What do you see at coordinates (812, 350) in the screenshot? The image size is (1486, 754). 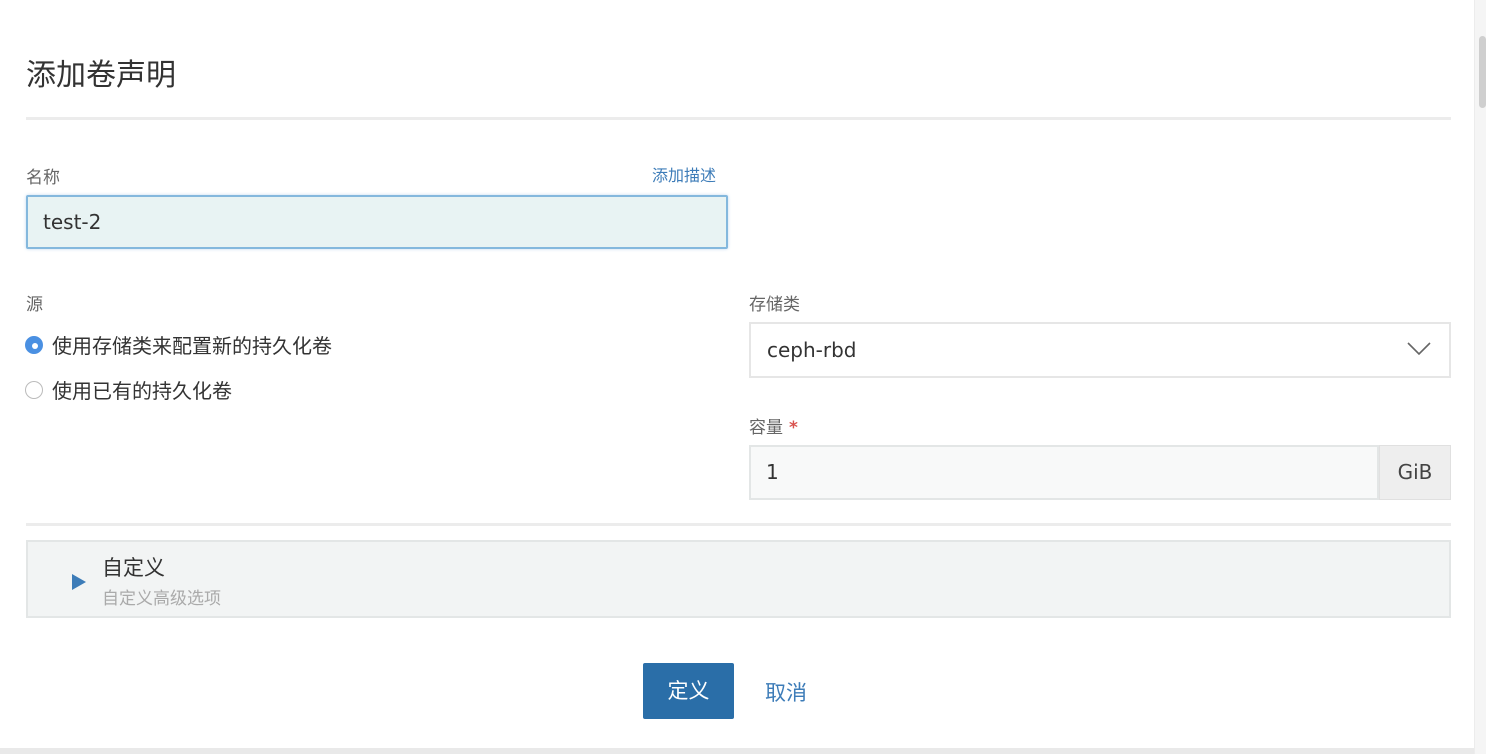 I see `storage-class-value: ceph-rbd` at bounding box center [812, 350].